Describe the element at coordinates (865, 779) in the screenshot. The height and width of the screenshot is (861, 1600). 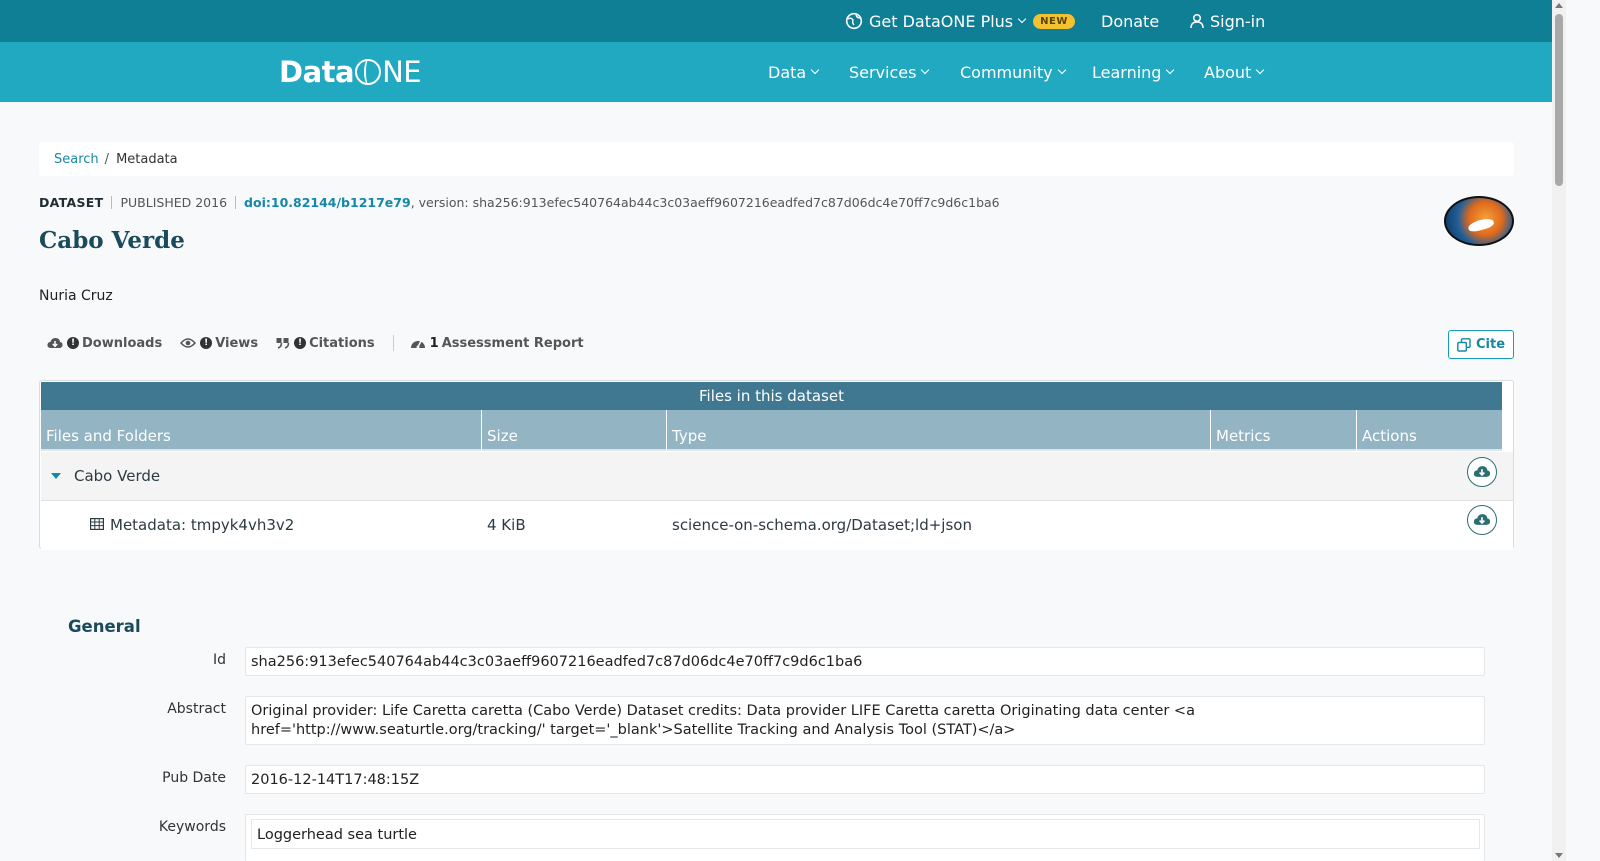
I see `field-value-pub-date: 2016-12-14T17:48:15Z` at that location.